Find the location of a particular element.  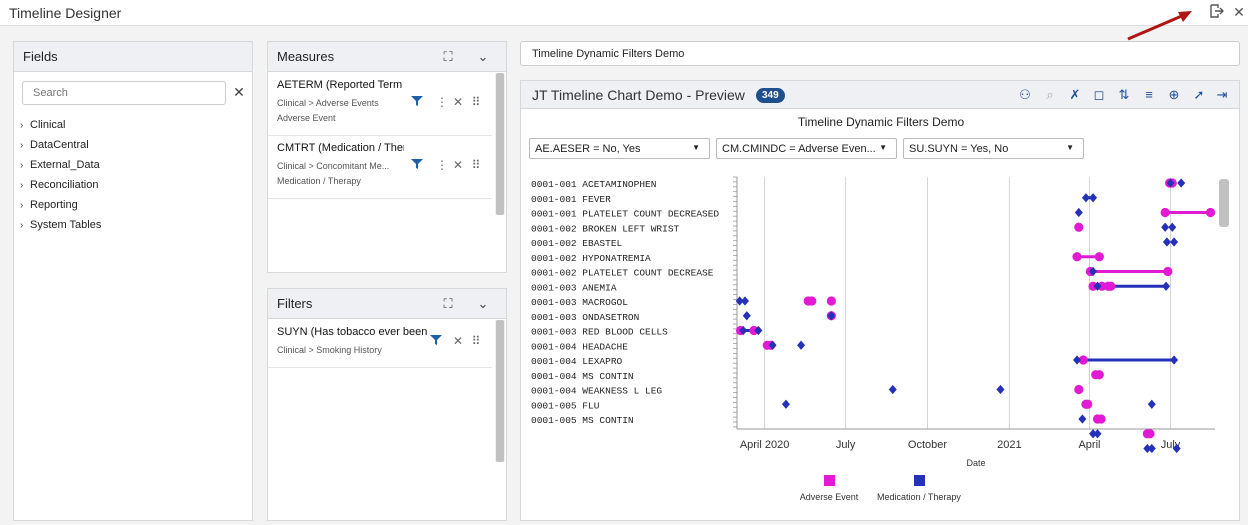

tree-item-label: DataCentral is located at coordinates (59, 145).